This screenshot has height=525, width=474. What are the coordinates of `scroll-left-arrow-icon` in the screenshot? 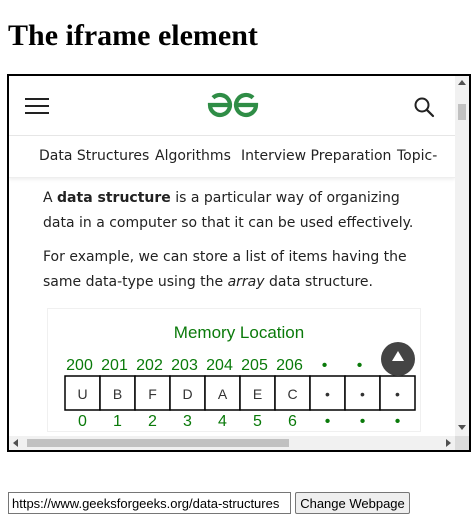 It's located at (15, 443).